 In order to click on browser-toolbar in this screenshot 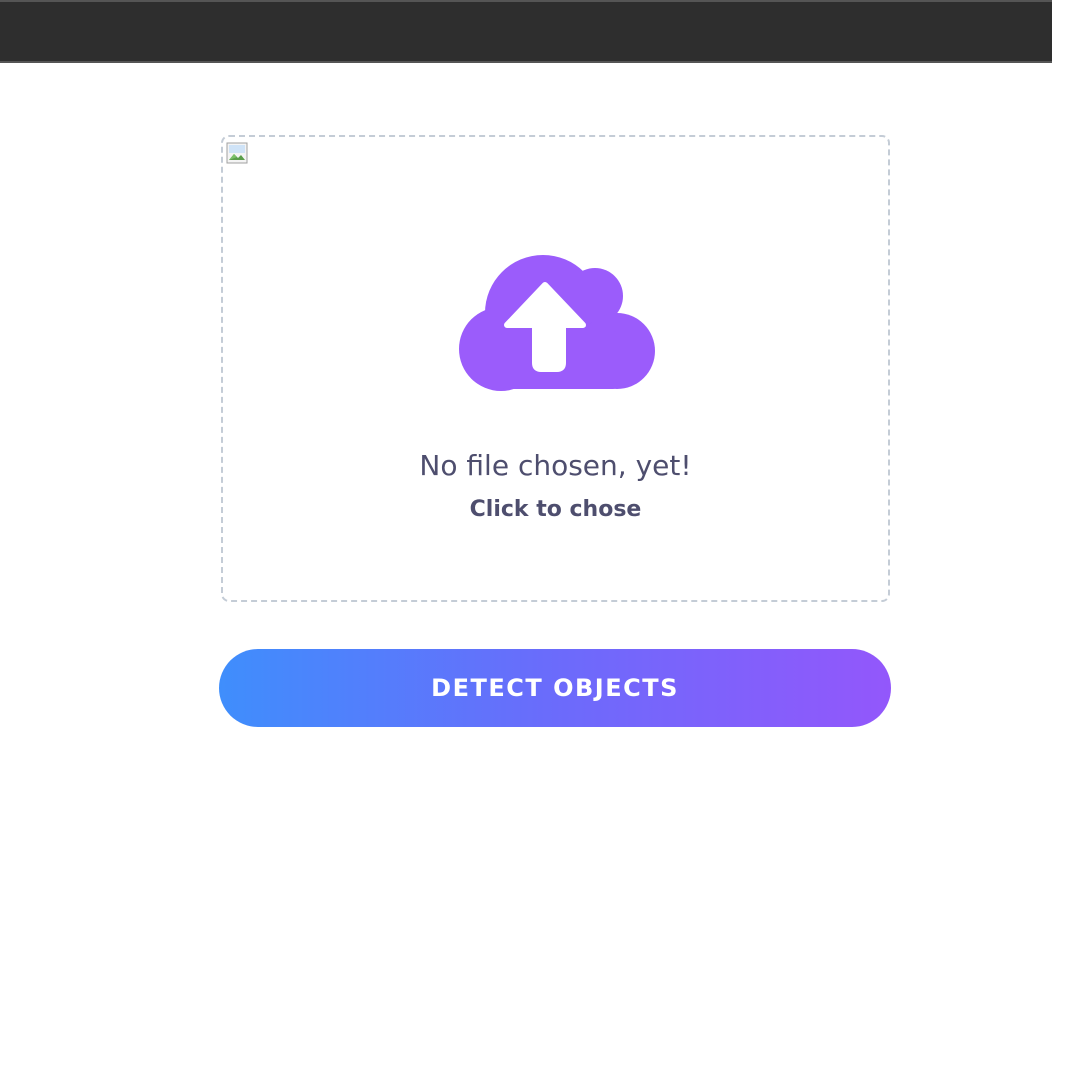, I will do `click(526, 31)`.